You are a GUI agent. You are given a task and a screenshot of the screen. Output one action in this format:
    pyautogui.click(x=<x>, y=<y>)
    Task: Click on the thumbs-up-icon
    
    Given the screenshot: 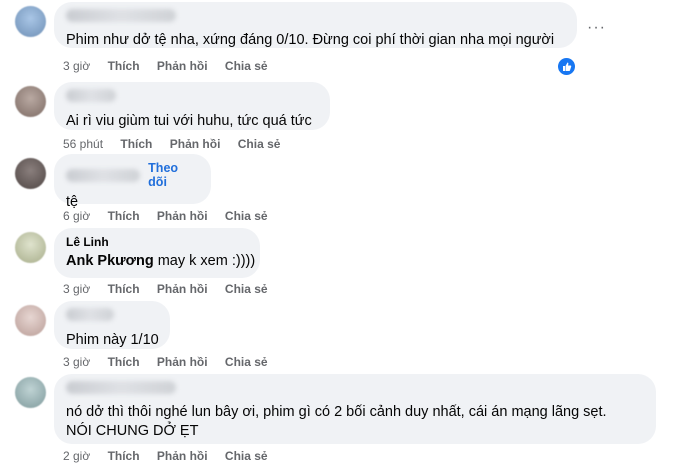 What is the action you would take?
    pyautogui.click(x=566, y=66)
    